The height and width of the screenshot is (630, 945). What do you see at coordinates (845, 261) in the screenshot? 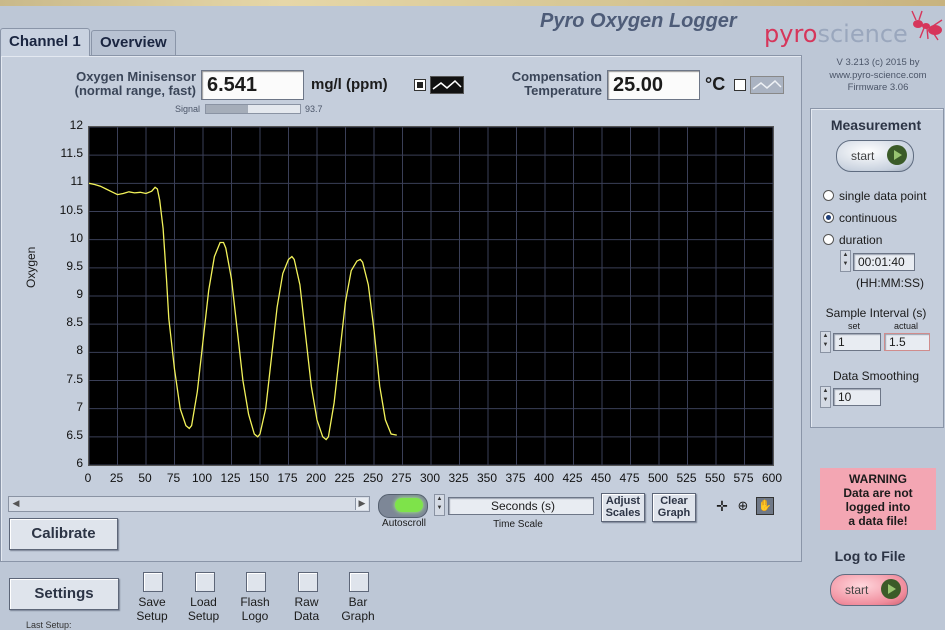
I see `duration-spinner: ▲ ▼` at bounding box center [845, 261].